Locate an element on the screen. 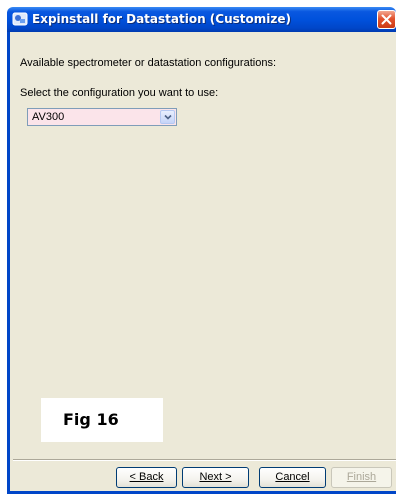 The image size is (396, 494). chevron-down-icon is located at coordinates (168, 117).